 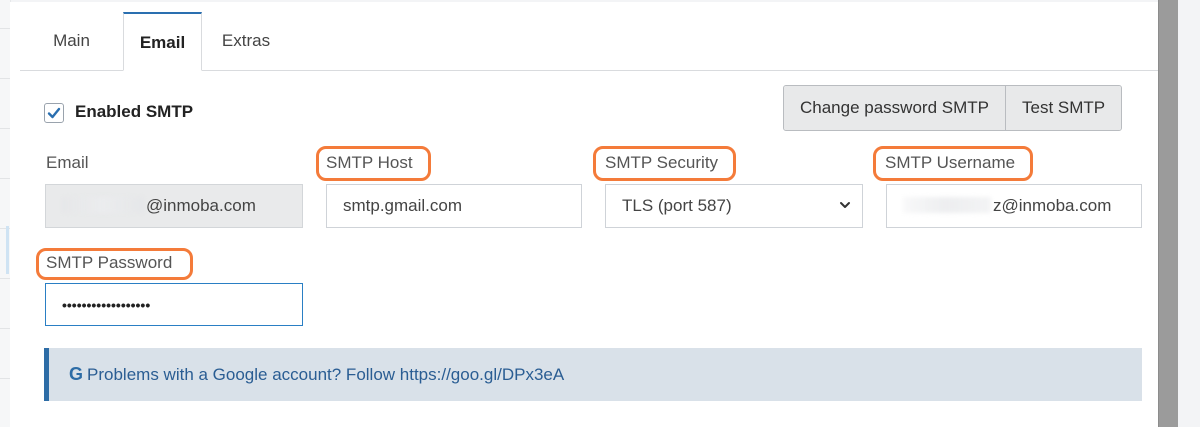 What do you see at coordinates (1063, 108) in the screenshot?
I see `test-smtp-button: Test SMTP` at bounding box center [1063, 108].